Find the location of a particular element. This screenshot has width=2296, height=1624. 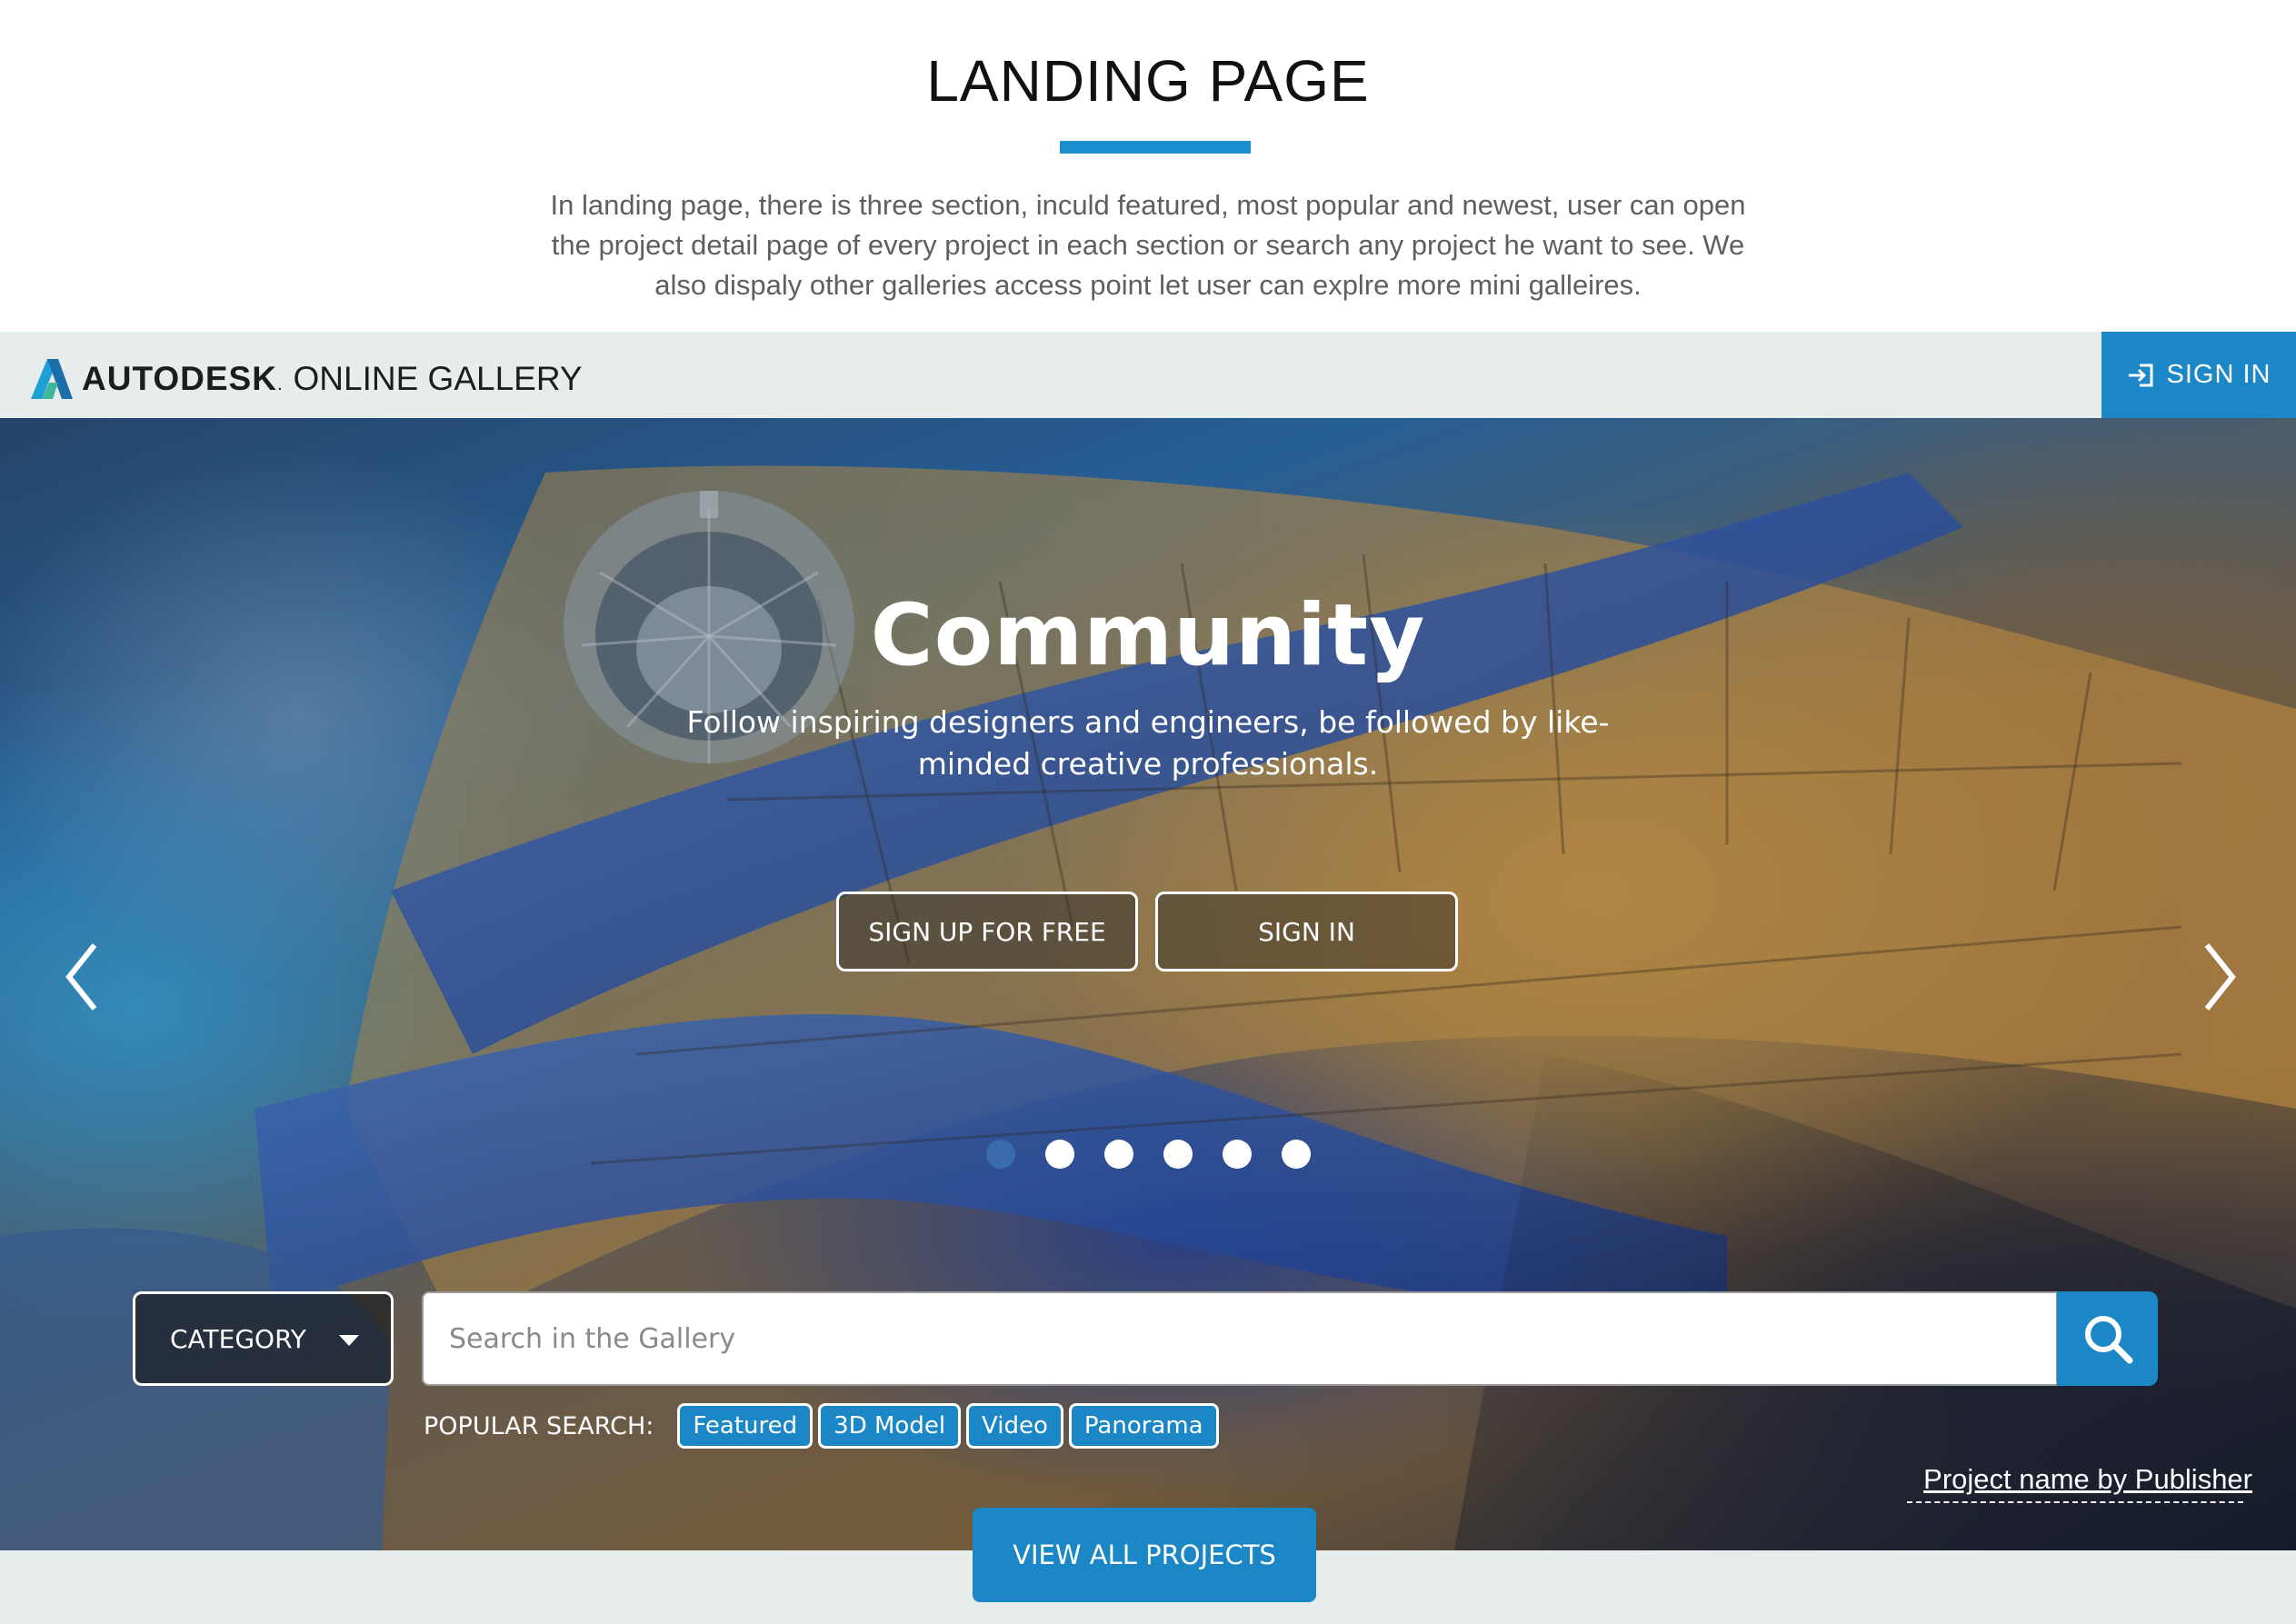

brand: AUTODESK. ONLINE GALLERY is located at coordinates (332, 381).